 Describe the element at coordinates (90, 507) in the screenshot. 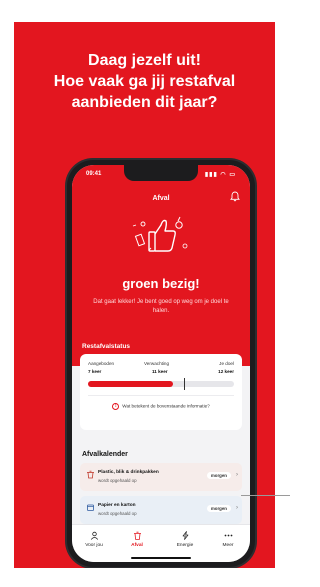

I see `paper-icon` at that location.